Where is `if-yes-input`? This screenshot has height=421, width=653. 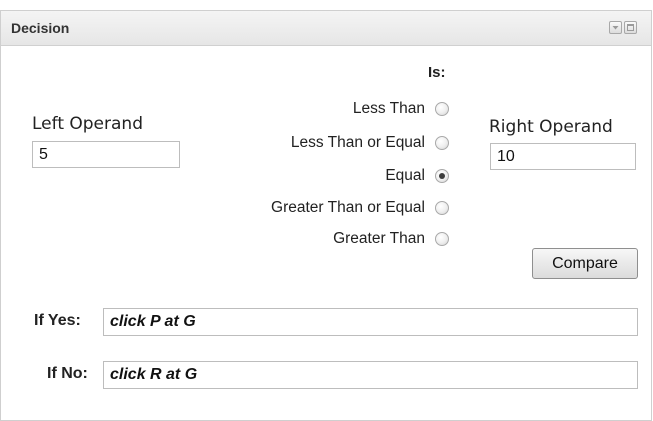 if-yes-input is located at coordinates (370, 322).